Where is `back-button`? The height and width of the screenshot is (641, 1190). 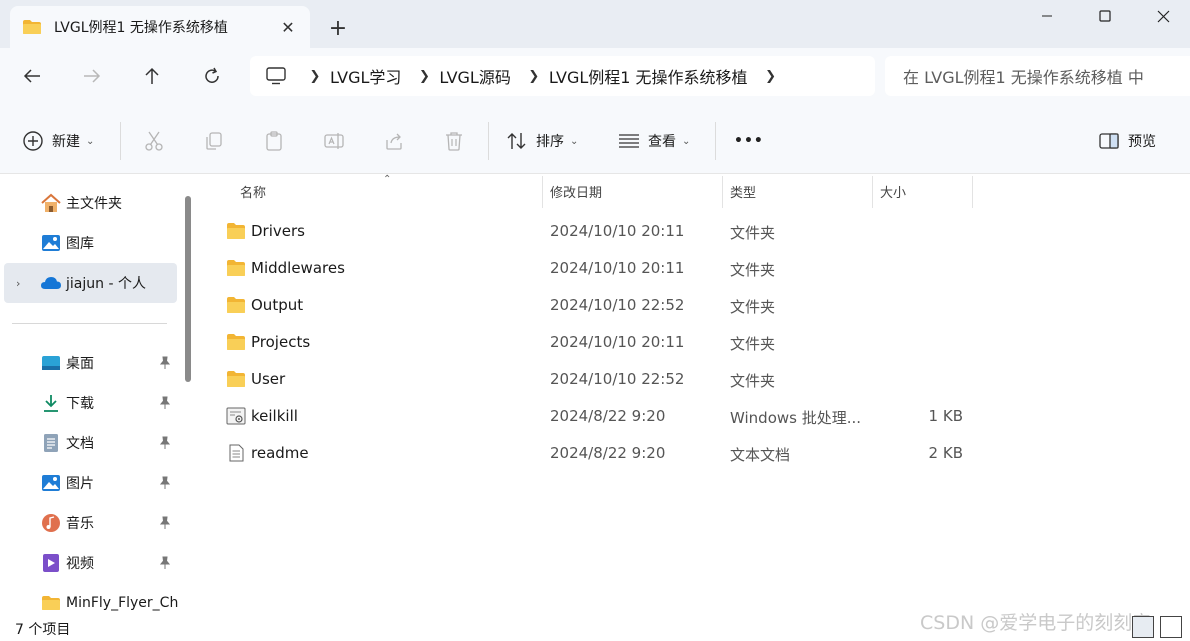
back-button is located at coordinates (32, 76).